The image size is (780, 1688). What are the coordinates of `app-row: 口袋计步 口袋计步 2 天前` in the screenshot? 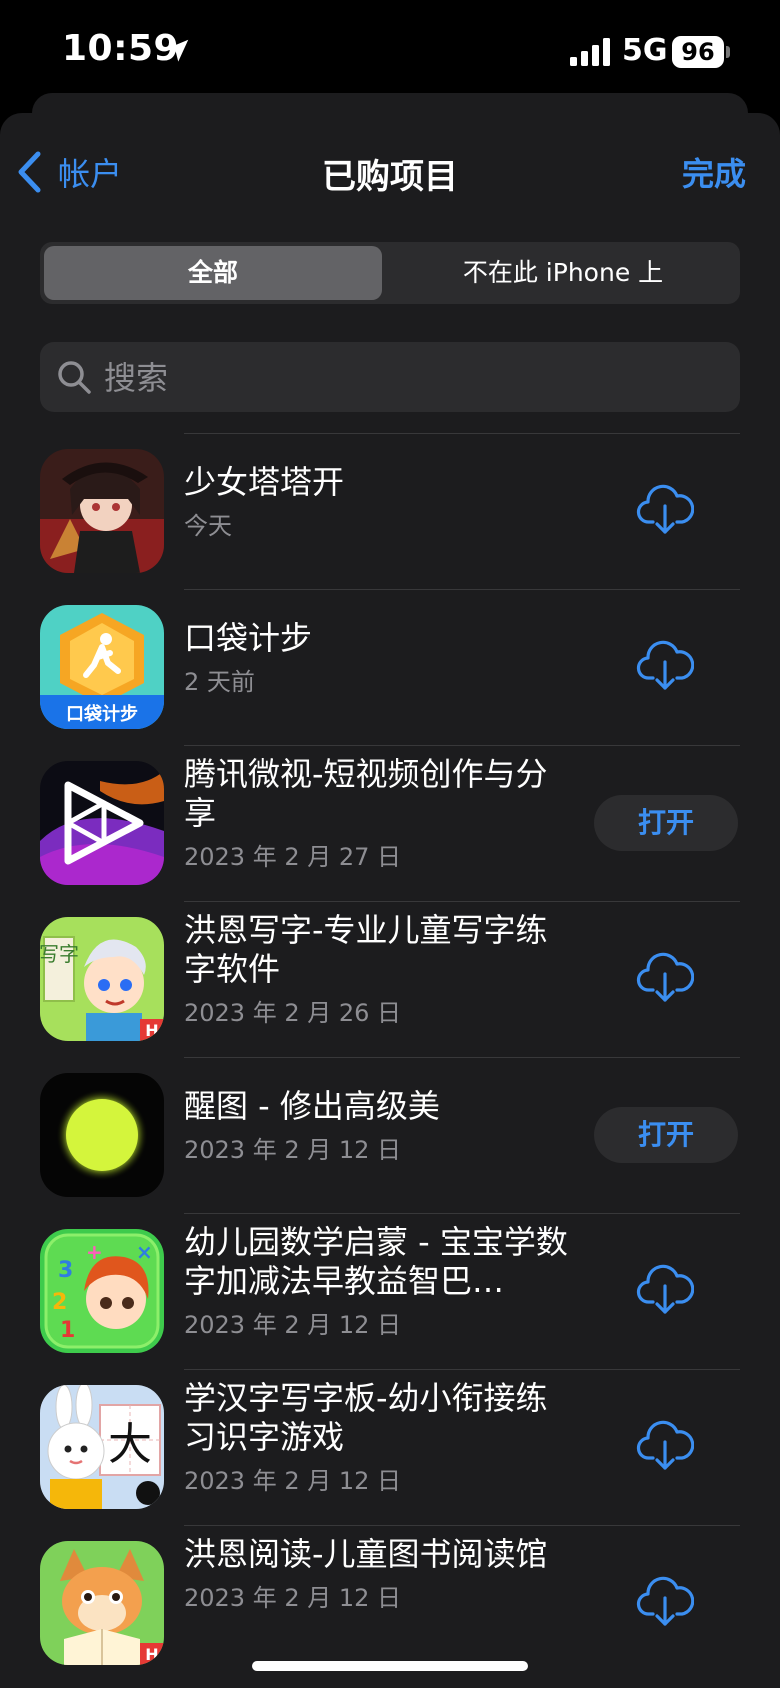 It's located at (390, 667).